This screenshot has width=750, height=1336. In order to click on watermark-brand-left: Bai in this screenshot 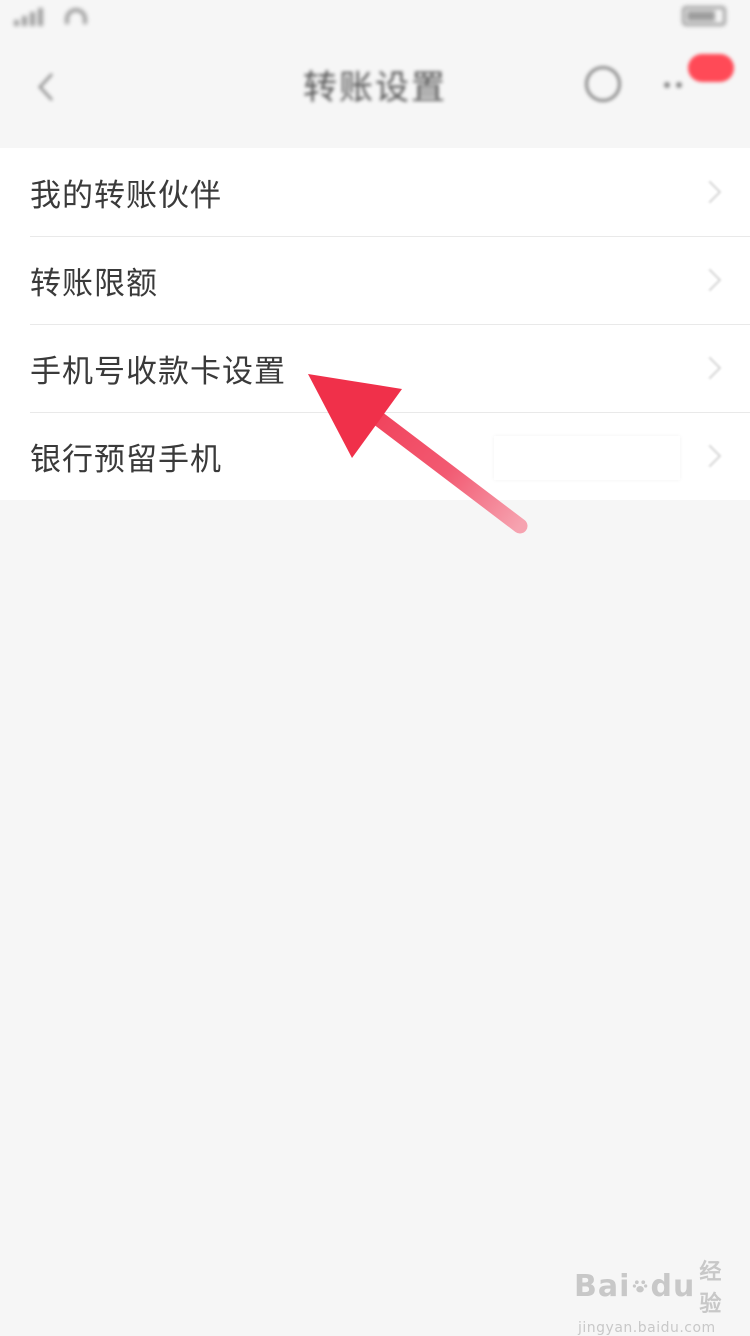, I will do `click(602, 1286)`.